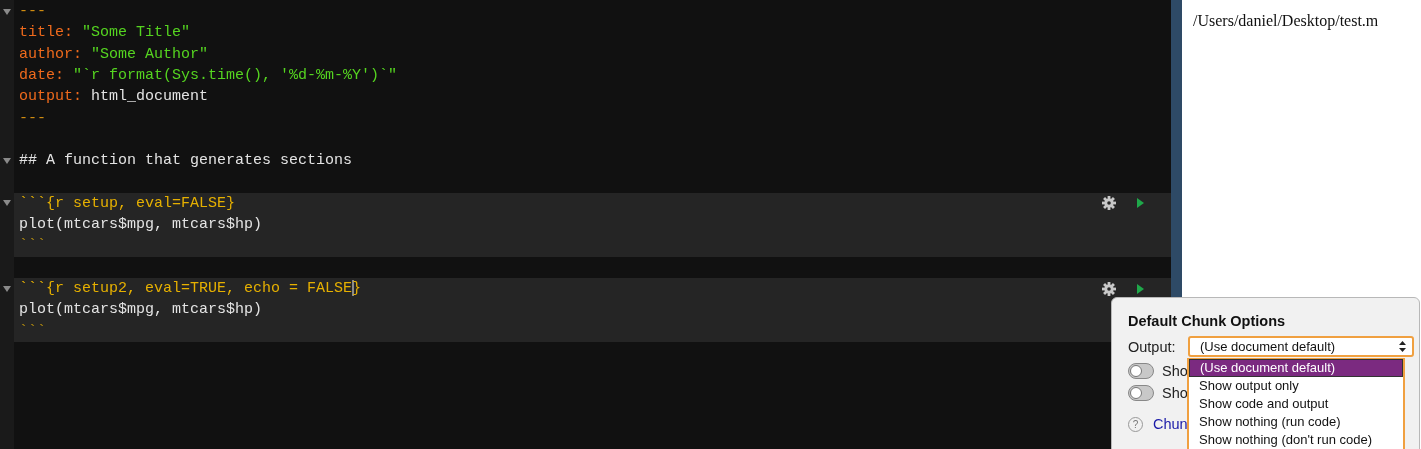 This screenshot has width=1421, height=449. Describe the element at coordinates (1296, 404) in the screenshot. I see `dropdown-option: Show code and output` at that location.